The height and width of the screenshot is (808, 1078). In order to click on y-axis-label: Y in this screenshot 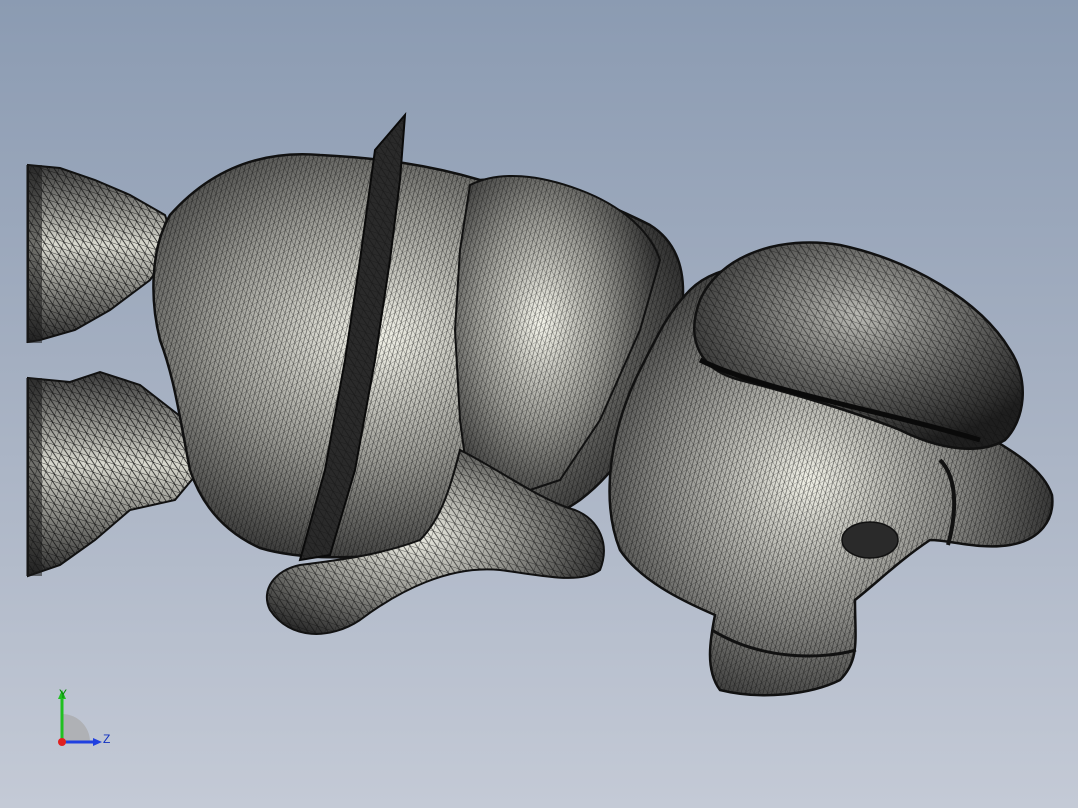, I will do `click(63, 694)`.